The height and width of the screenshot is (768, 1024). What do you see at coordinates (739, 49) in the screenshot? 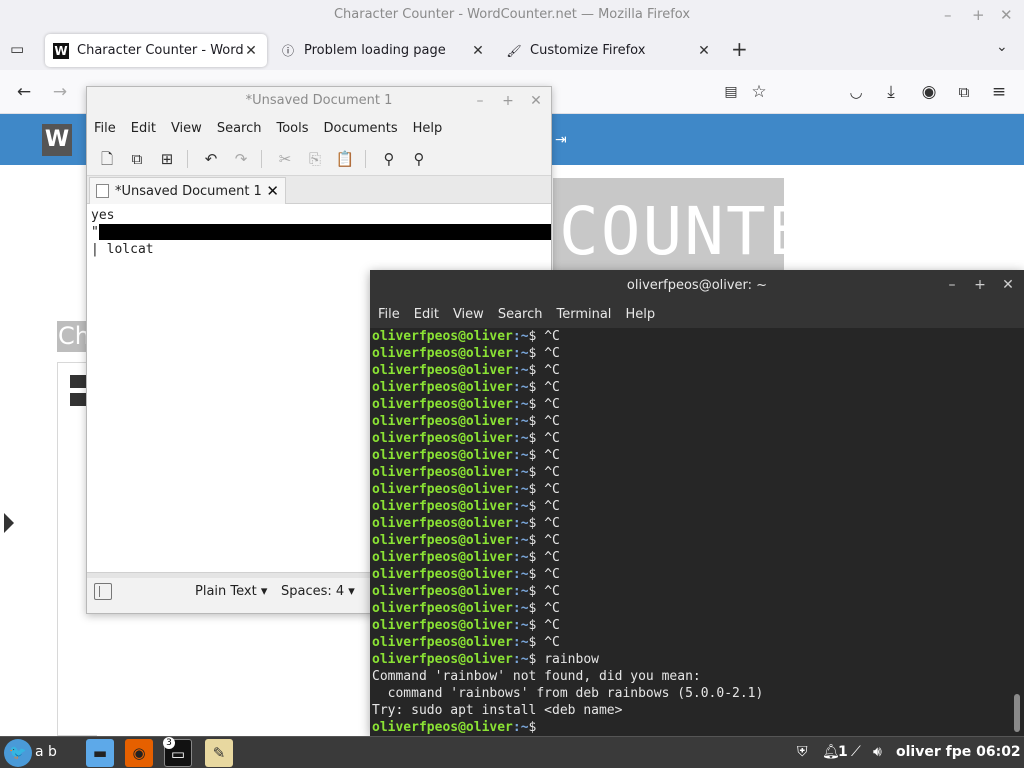
I see `new-tab-button: +` at bounding box center [739, 49].